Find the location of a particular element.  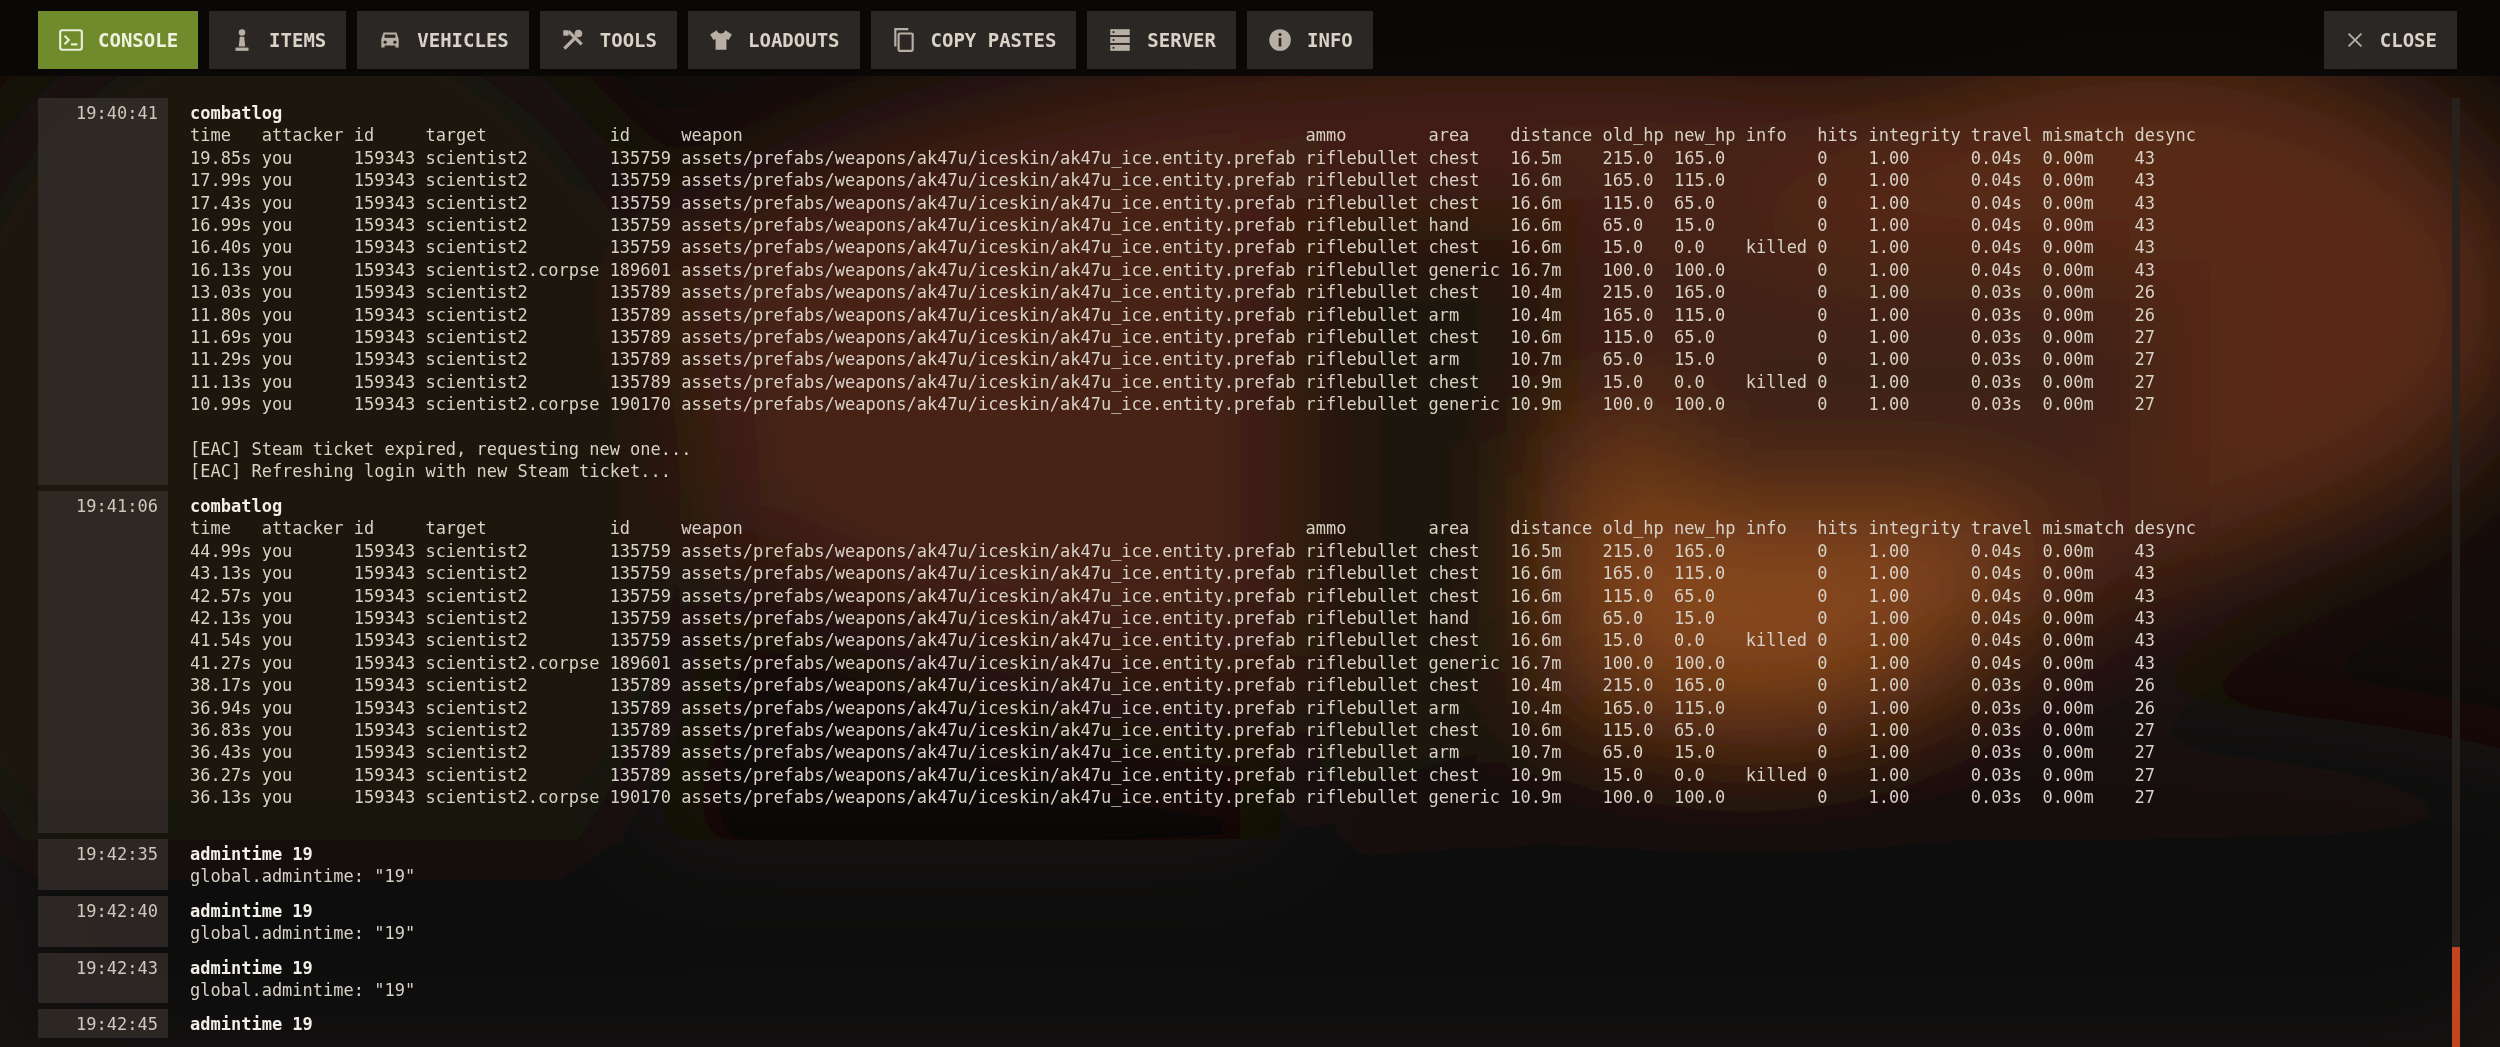

log-line: 16.99s you 159343 scientist2 135759 assets/prefabs/weapons/ak47u/iceskin/ak47u_ice.entity.prefab riflebullet hand 16.6m 65.0 15.0 0 1.00 0.04s 0.00m 43 is located at coordinates (1173, 225).